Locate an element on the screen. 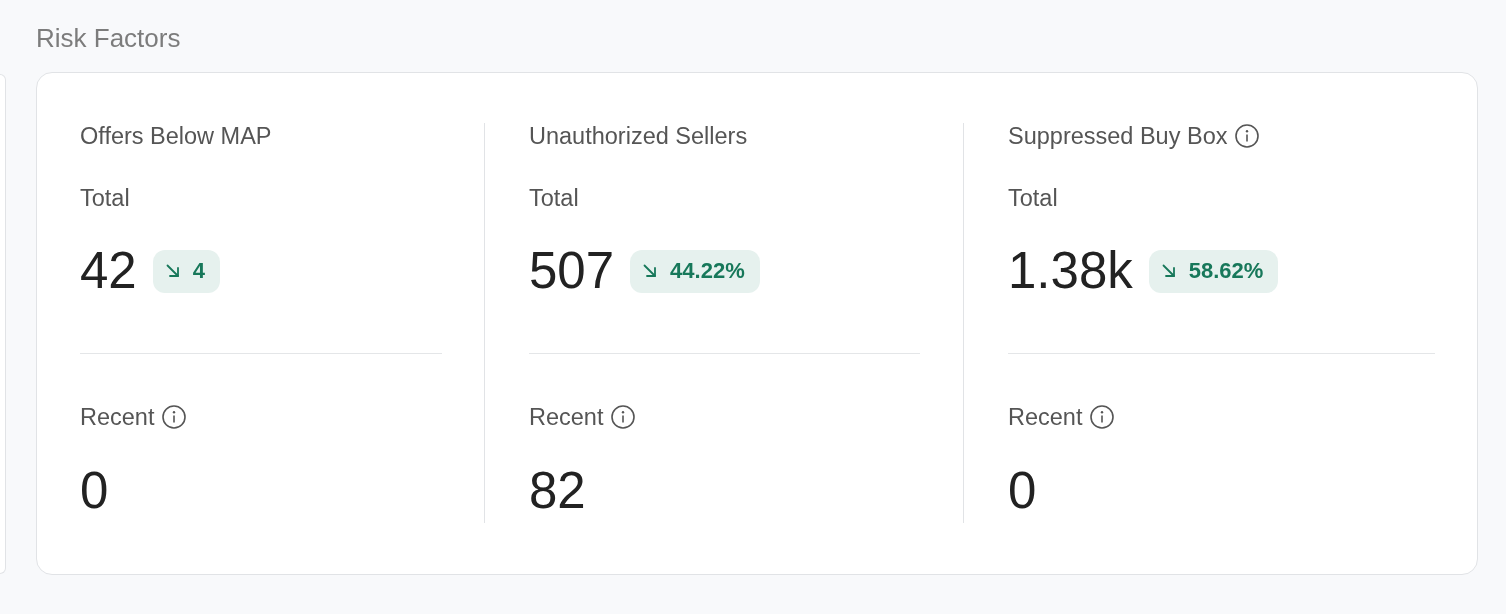 This screenshot has height=614, width=1506. change-badge: 4 is located at coordinates (186, 271).